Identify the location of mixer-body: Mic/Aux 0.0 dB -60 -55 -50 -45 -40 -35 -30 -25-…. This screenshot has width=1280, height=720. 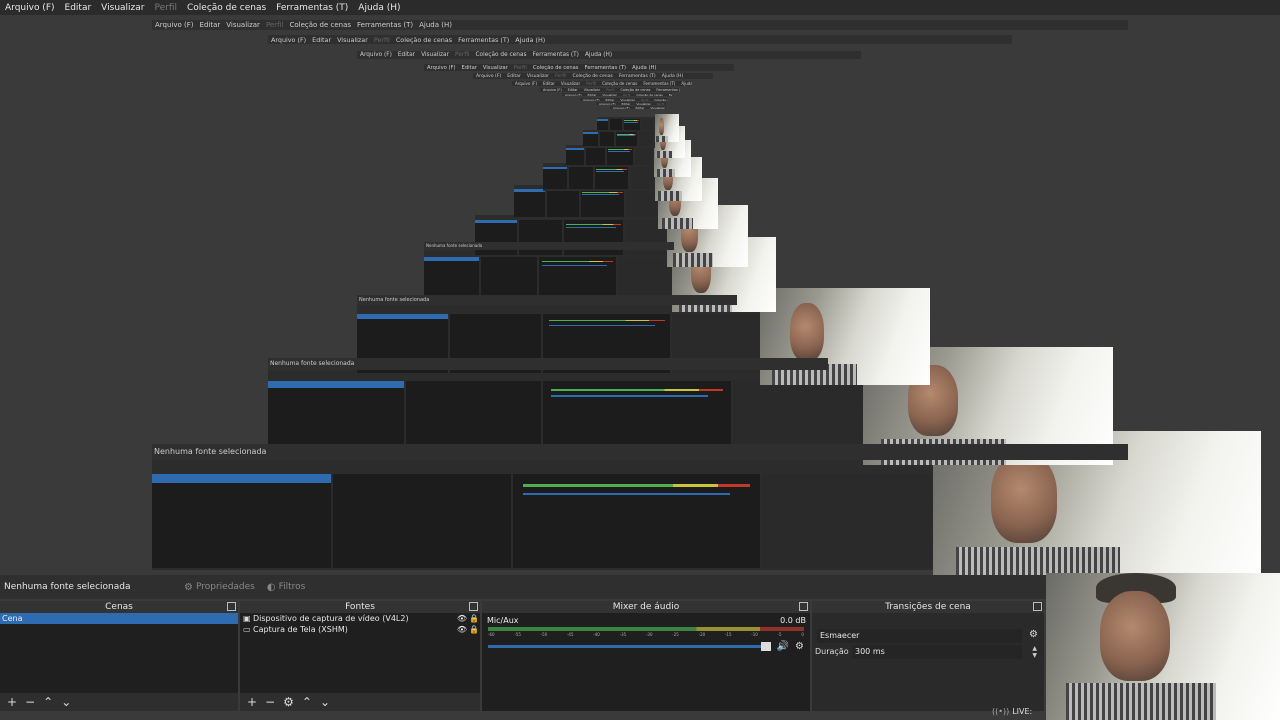
(646, 662).